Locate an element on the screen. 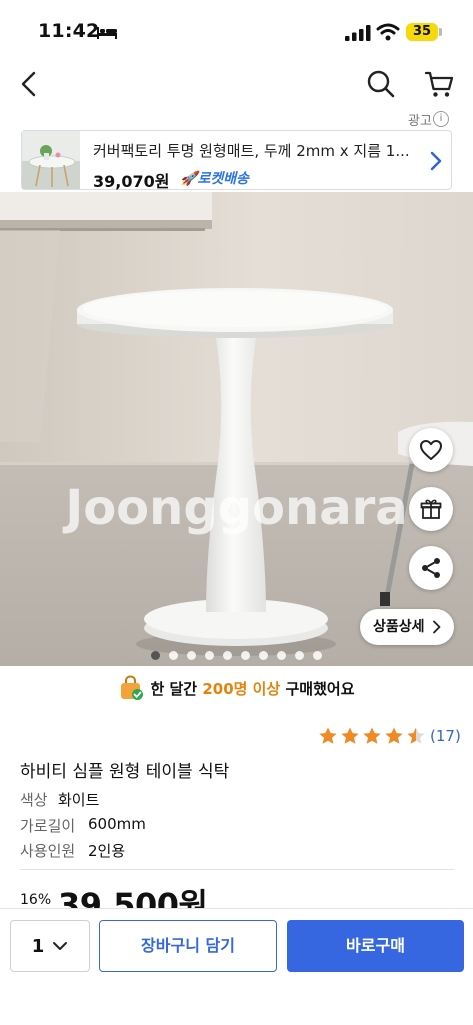 The image size is (473, 1025). image-pagination is located at coordinates (236, 655).